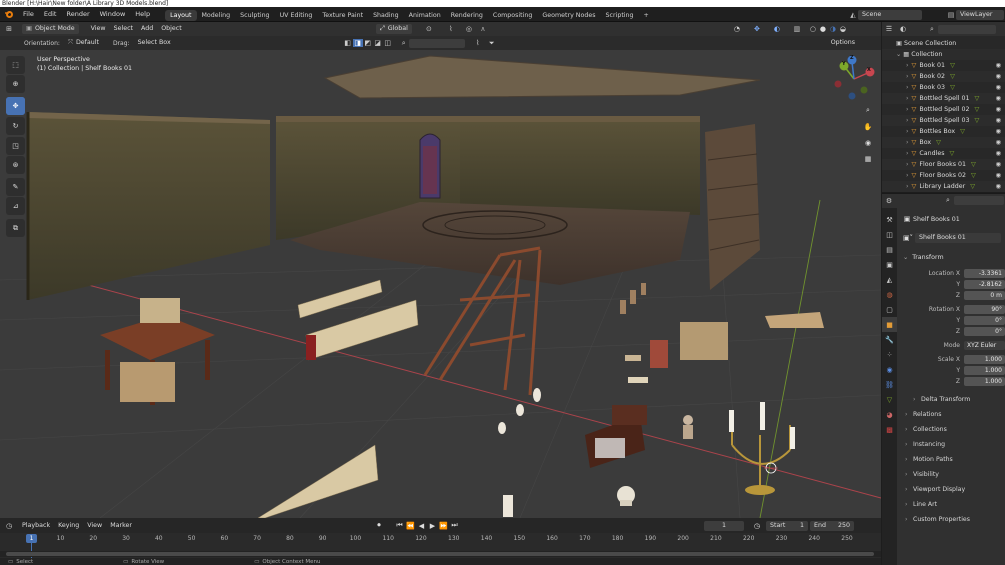  Describe the element at coordinates (492, 43) in the screenshot. I see `filter-icon: ⏷` at that location.